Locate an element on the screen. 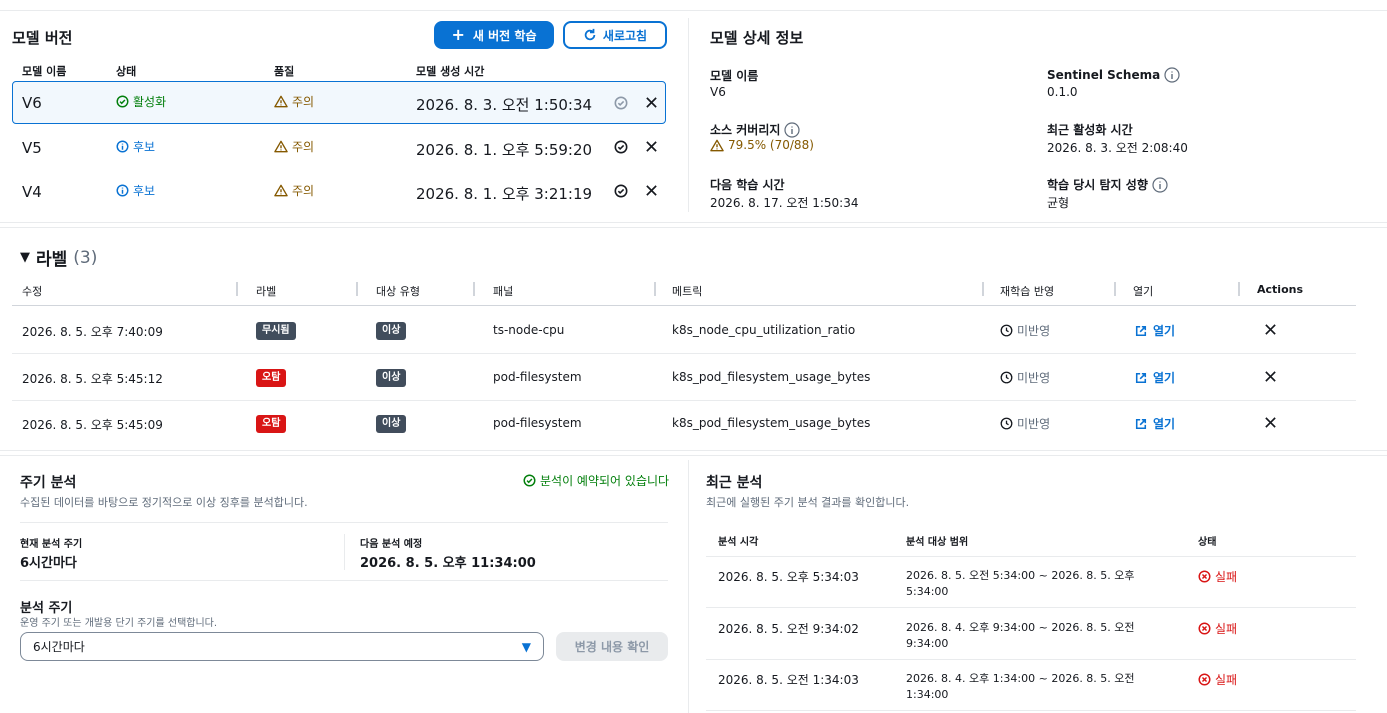 The height and width of the screenshot is (713, 1387). label-badge: 오탐 is located at coordinates (271, 378).